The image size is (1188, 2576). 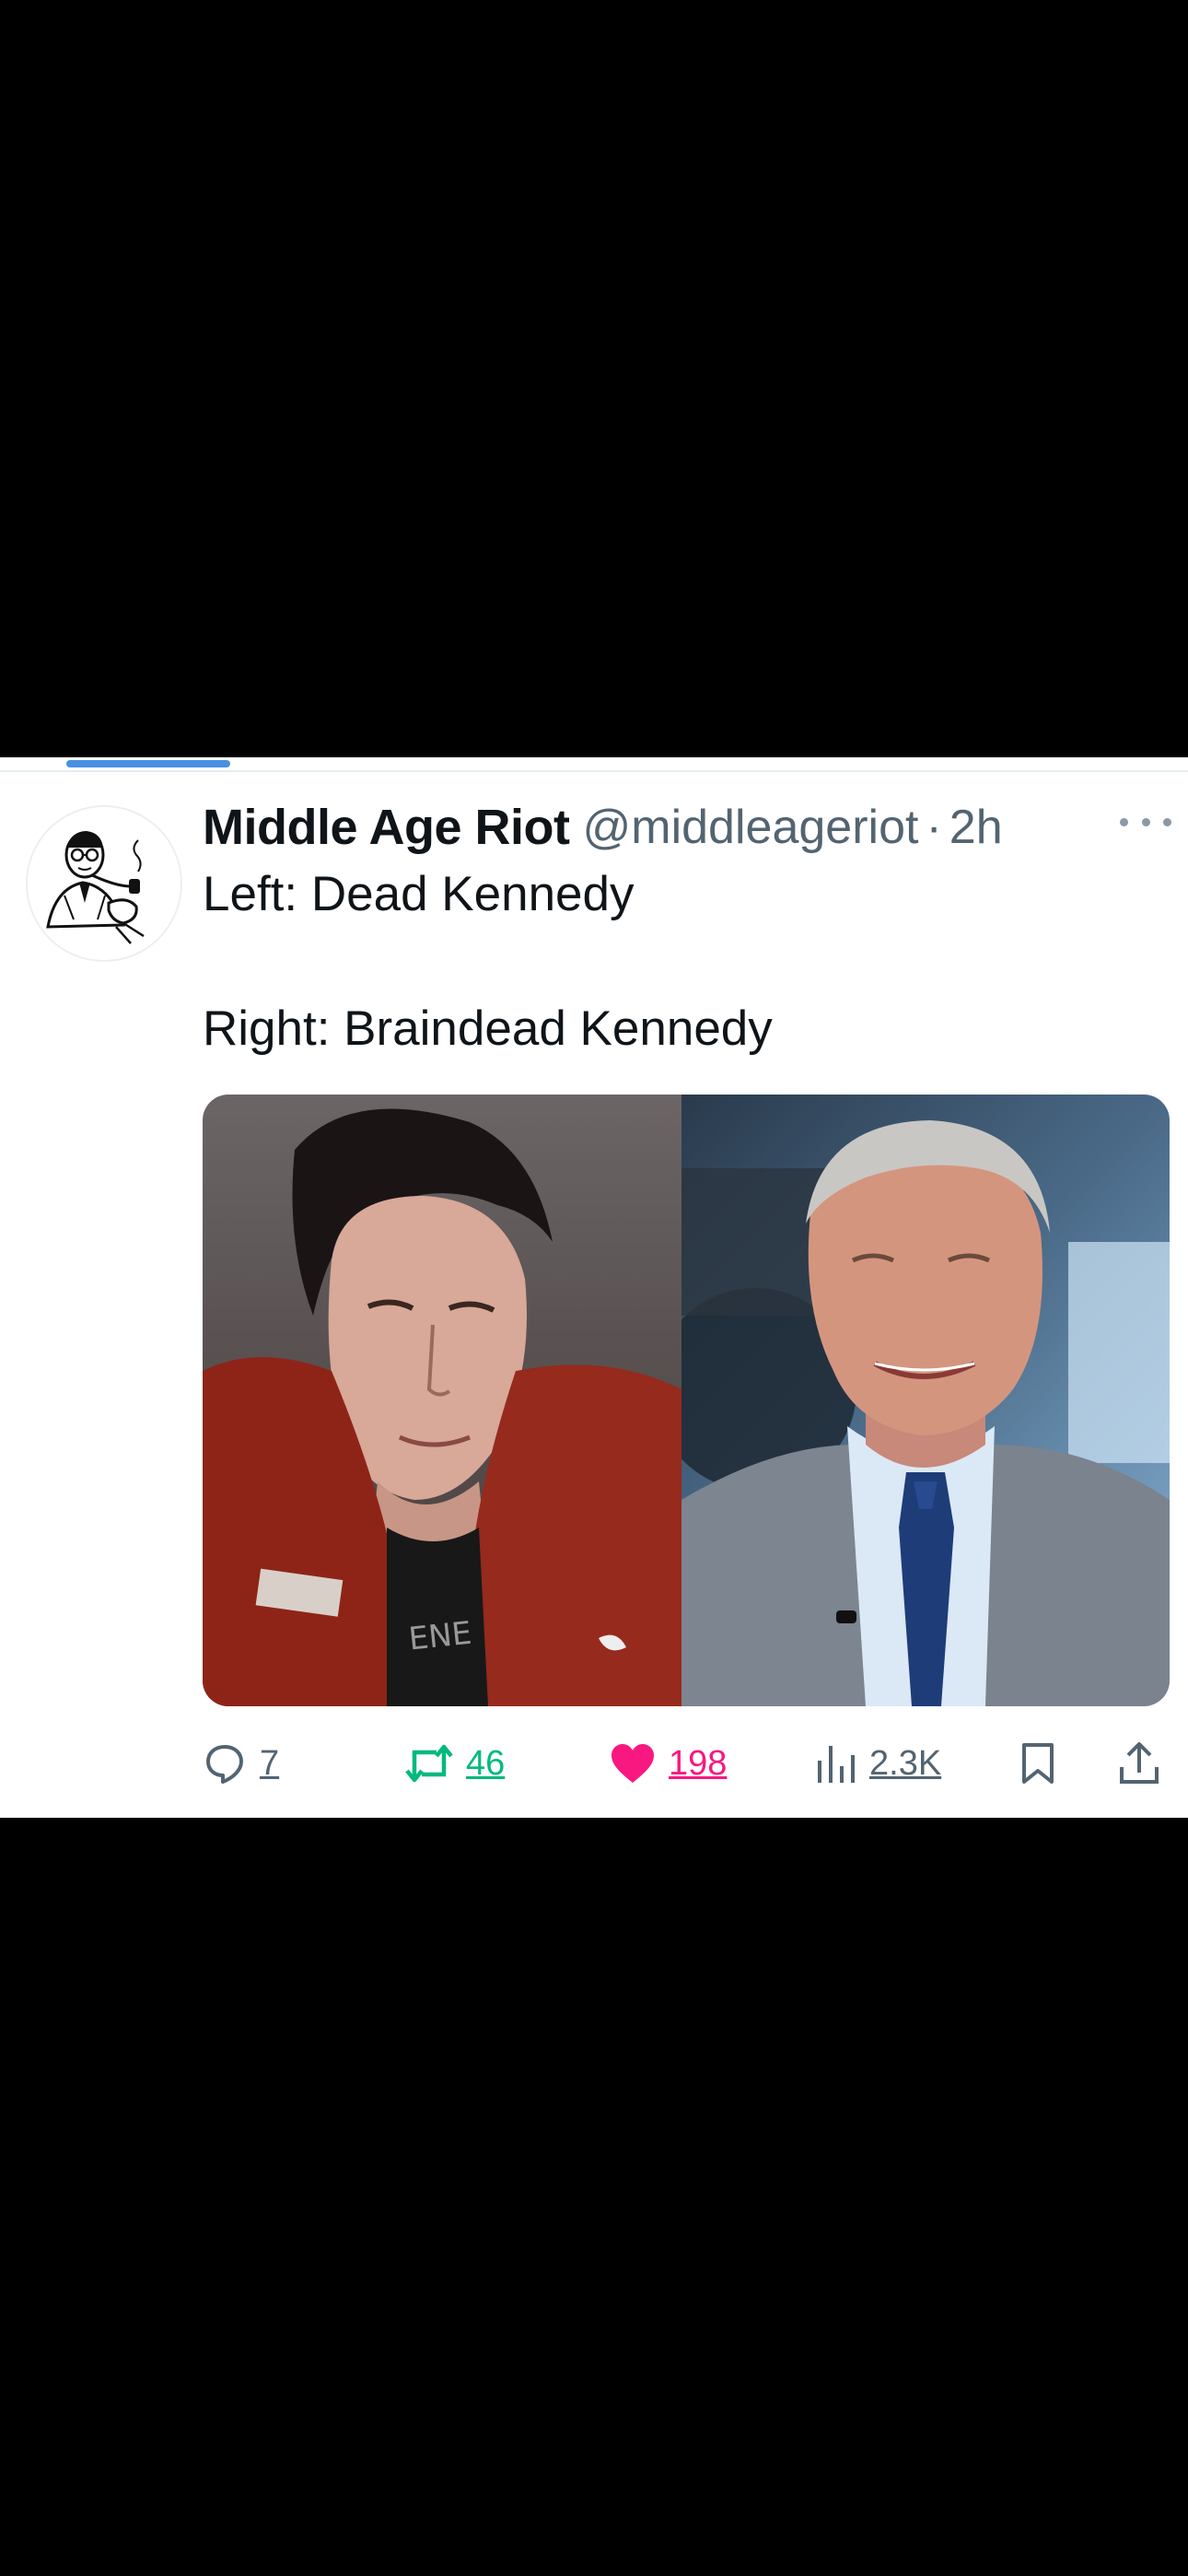 What do you see at coordinates (442, 1400) in the screenshot?
I see `left-photo: ENE` at bounding box center [442, 1400].